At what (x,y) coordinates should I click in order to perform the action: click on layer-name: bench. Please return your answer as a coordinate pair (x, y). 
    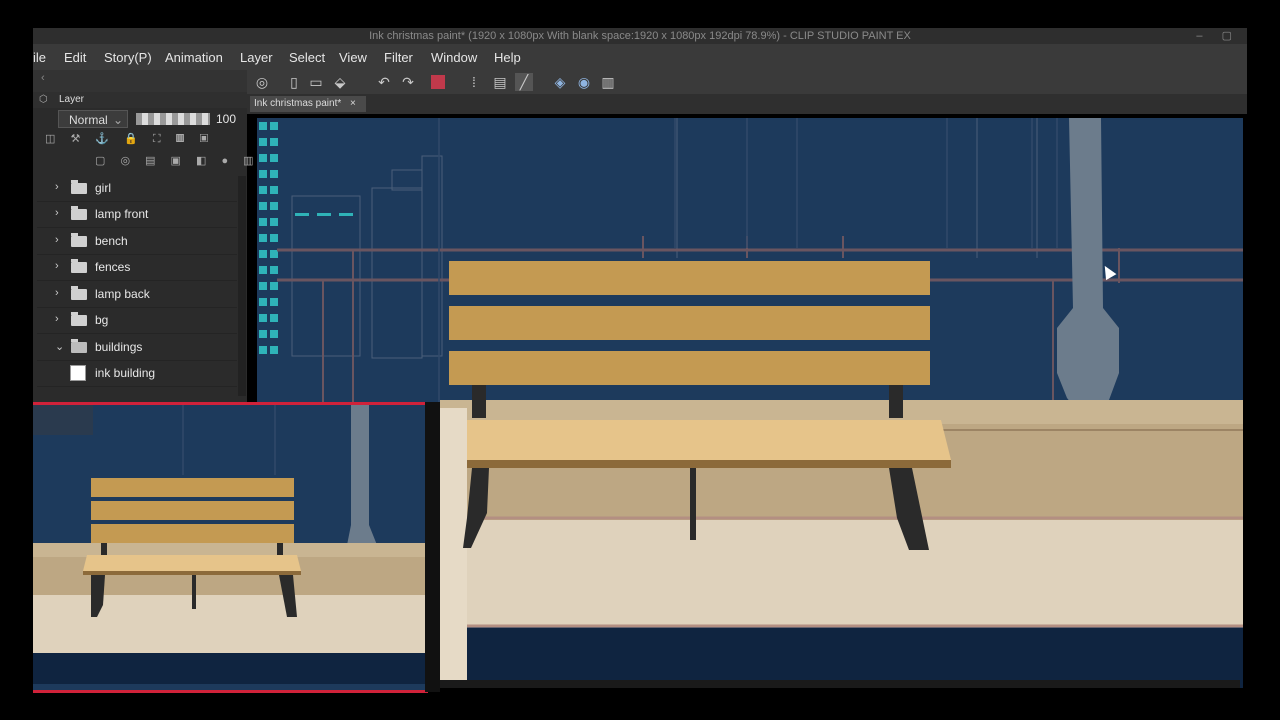
    Looking at the image, I should click on (111, 241).